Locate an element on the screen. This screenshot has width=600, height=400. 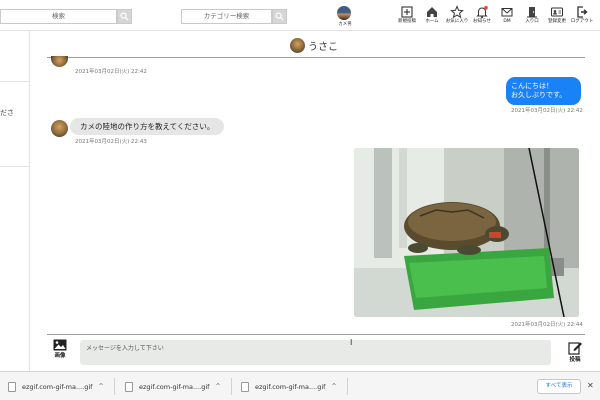
category-search-button is located at coordinates (279, 16).